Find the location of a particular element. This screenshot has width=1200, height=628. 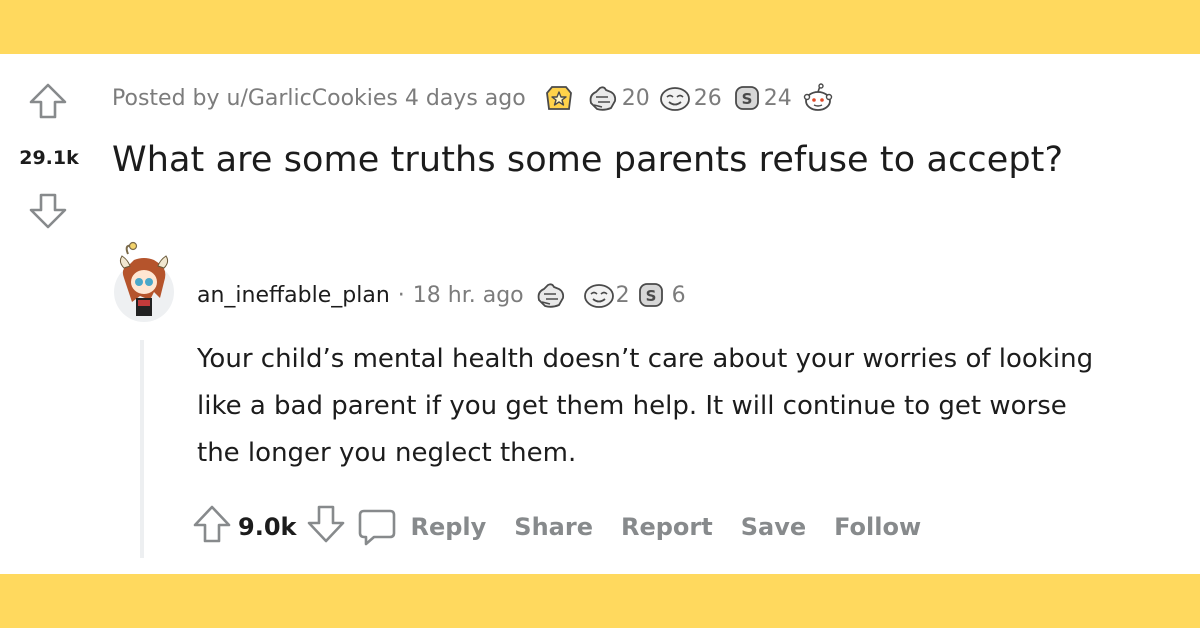

wholesome-award: 20 is located at coordinates (618, 98).